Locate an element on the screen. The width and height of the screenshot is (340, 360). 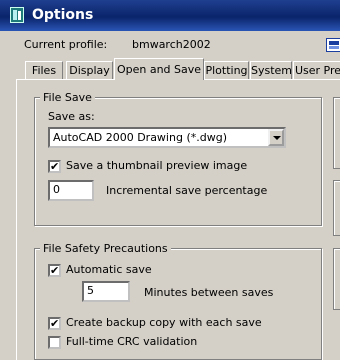
tab-files: Files is located at coordinates (44, 70).